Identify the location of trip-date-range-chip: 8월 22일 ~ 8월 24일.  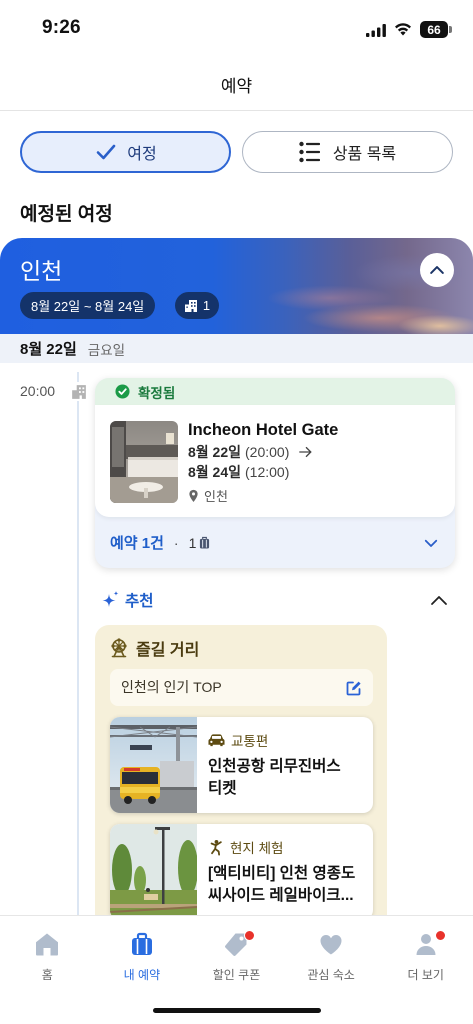
(88, 305).